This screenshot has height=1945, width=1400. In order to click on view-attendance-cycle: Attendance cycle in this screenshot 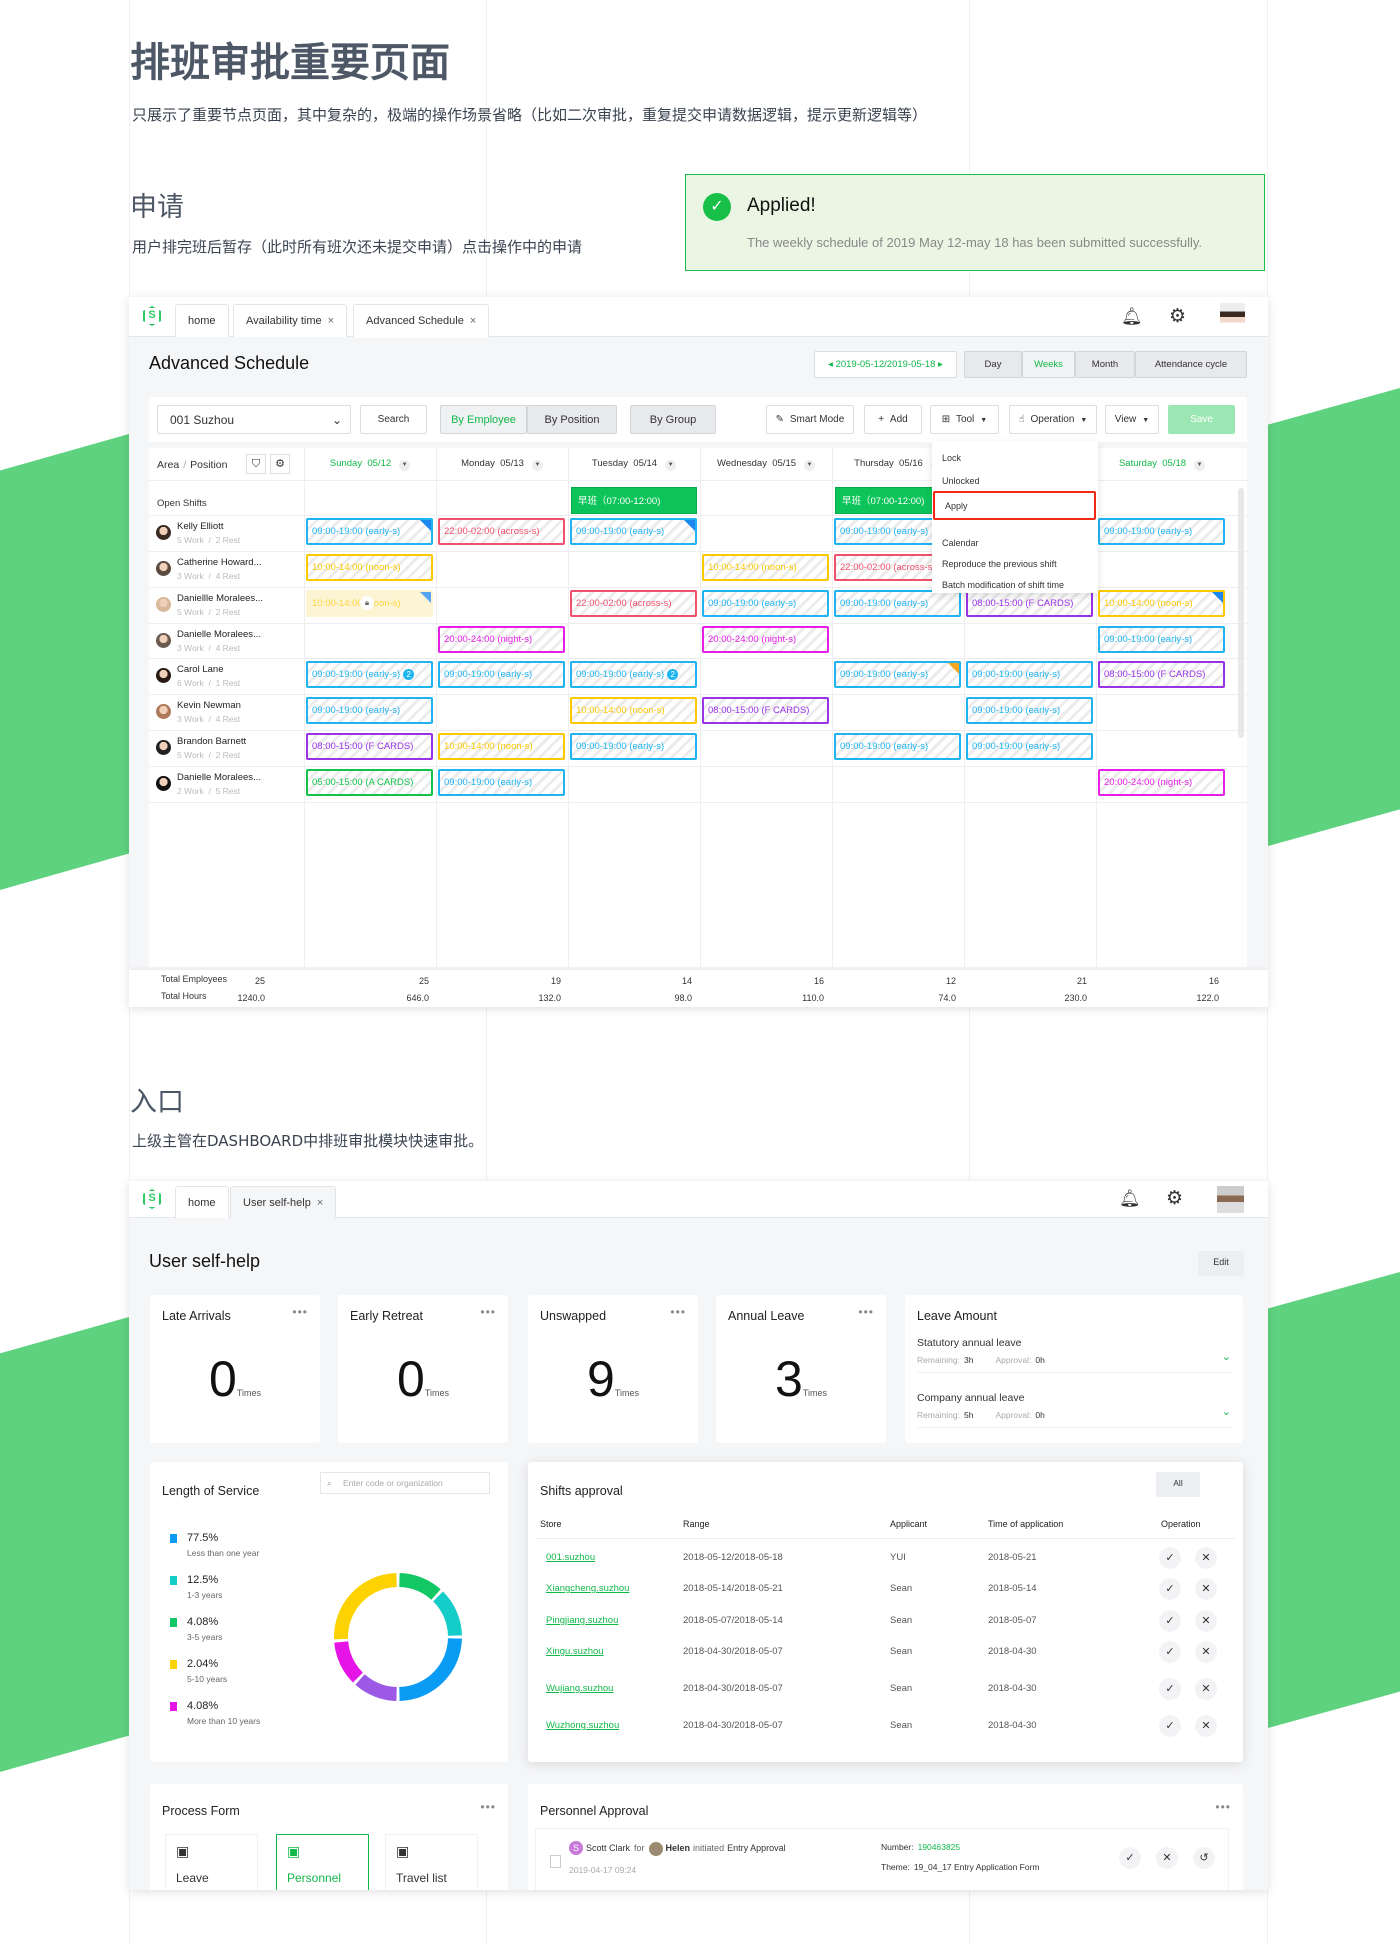, I will do `click(1191, 364)`.